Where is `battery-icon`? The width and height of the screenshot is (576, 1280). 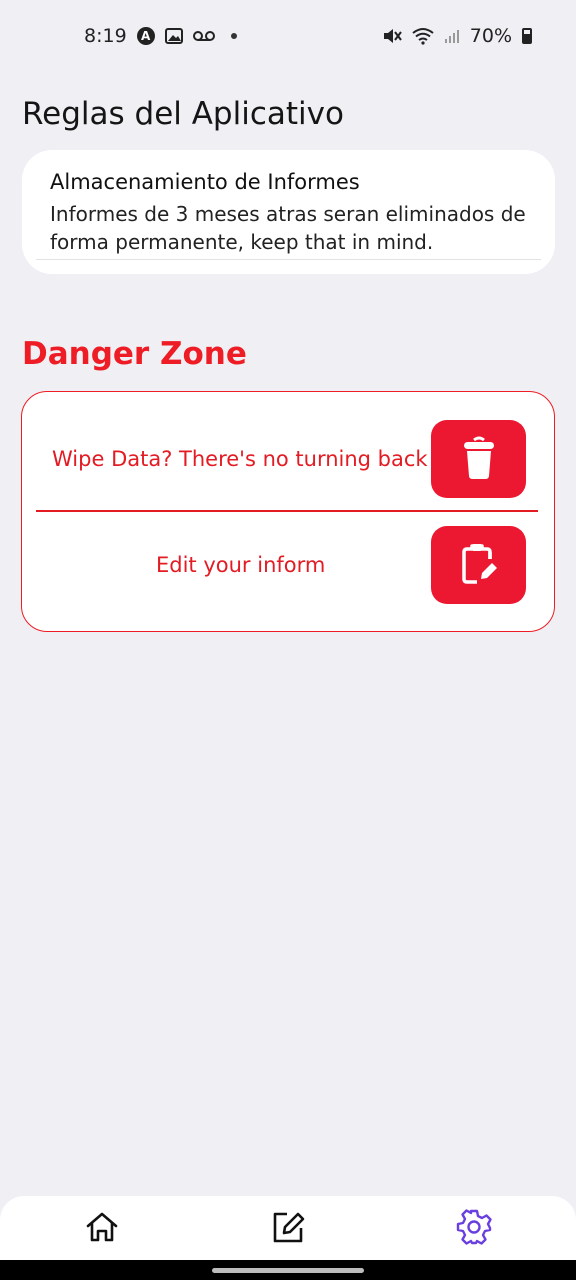 battery-icon is located at coordinates (527, 36).